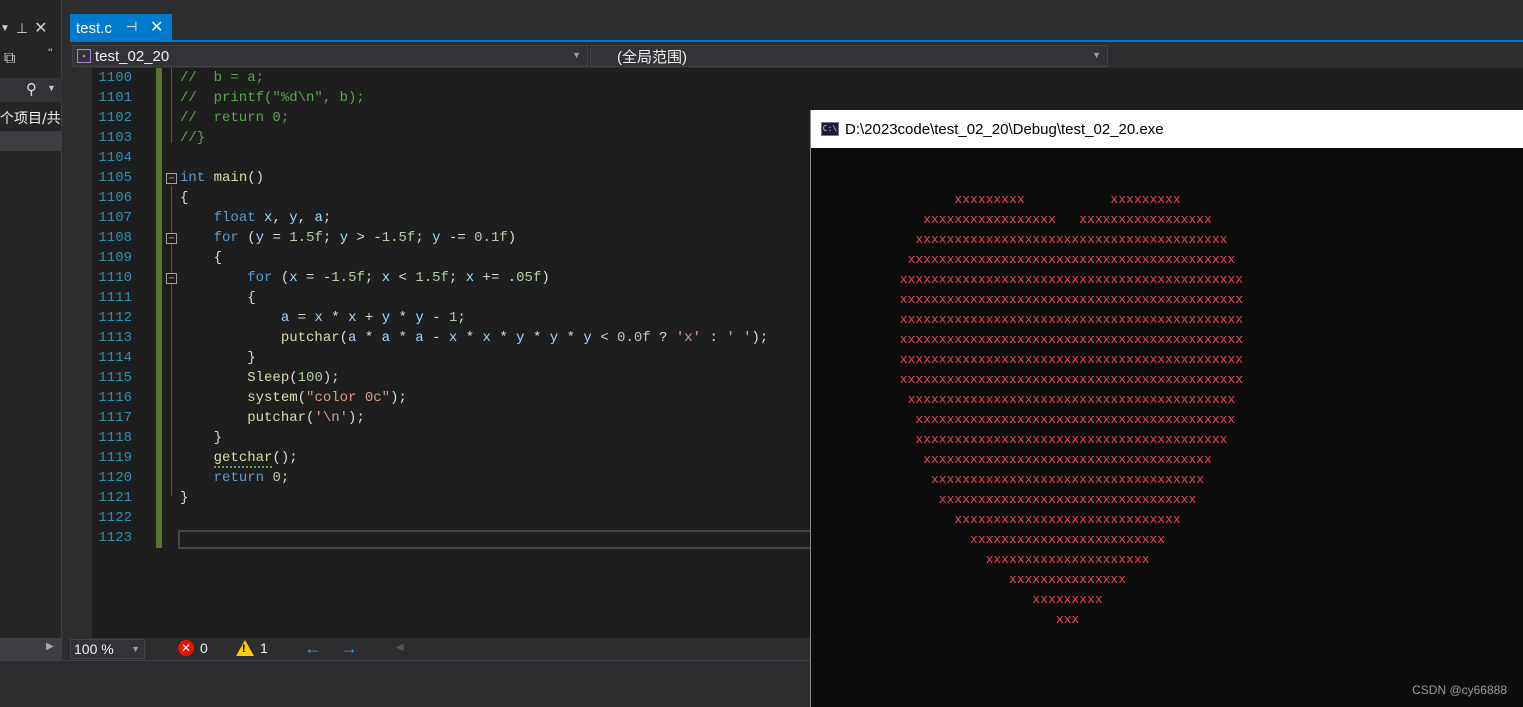 This screenshot has width=1523, height=707. What do you see at coordinates (1036, 199) in the screenshot?
I see `console-line: xxxxxxxxx xxxxxxxxx` at bounding box center [1036, 199].